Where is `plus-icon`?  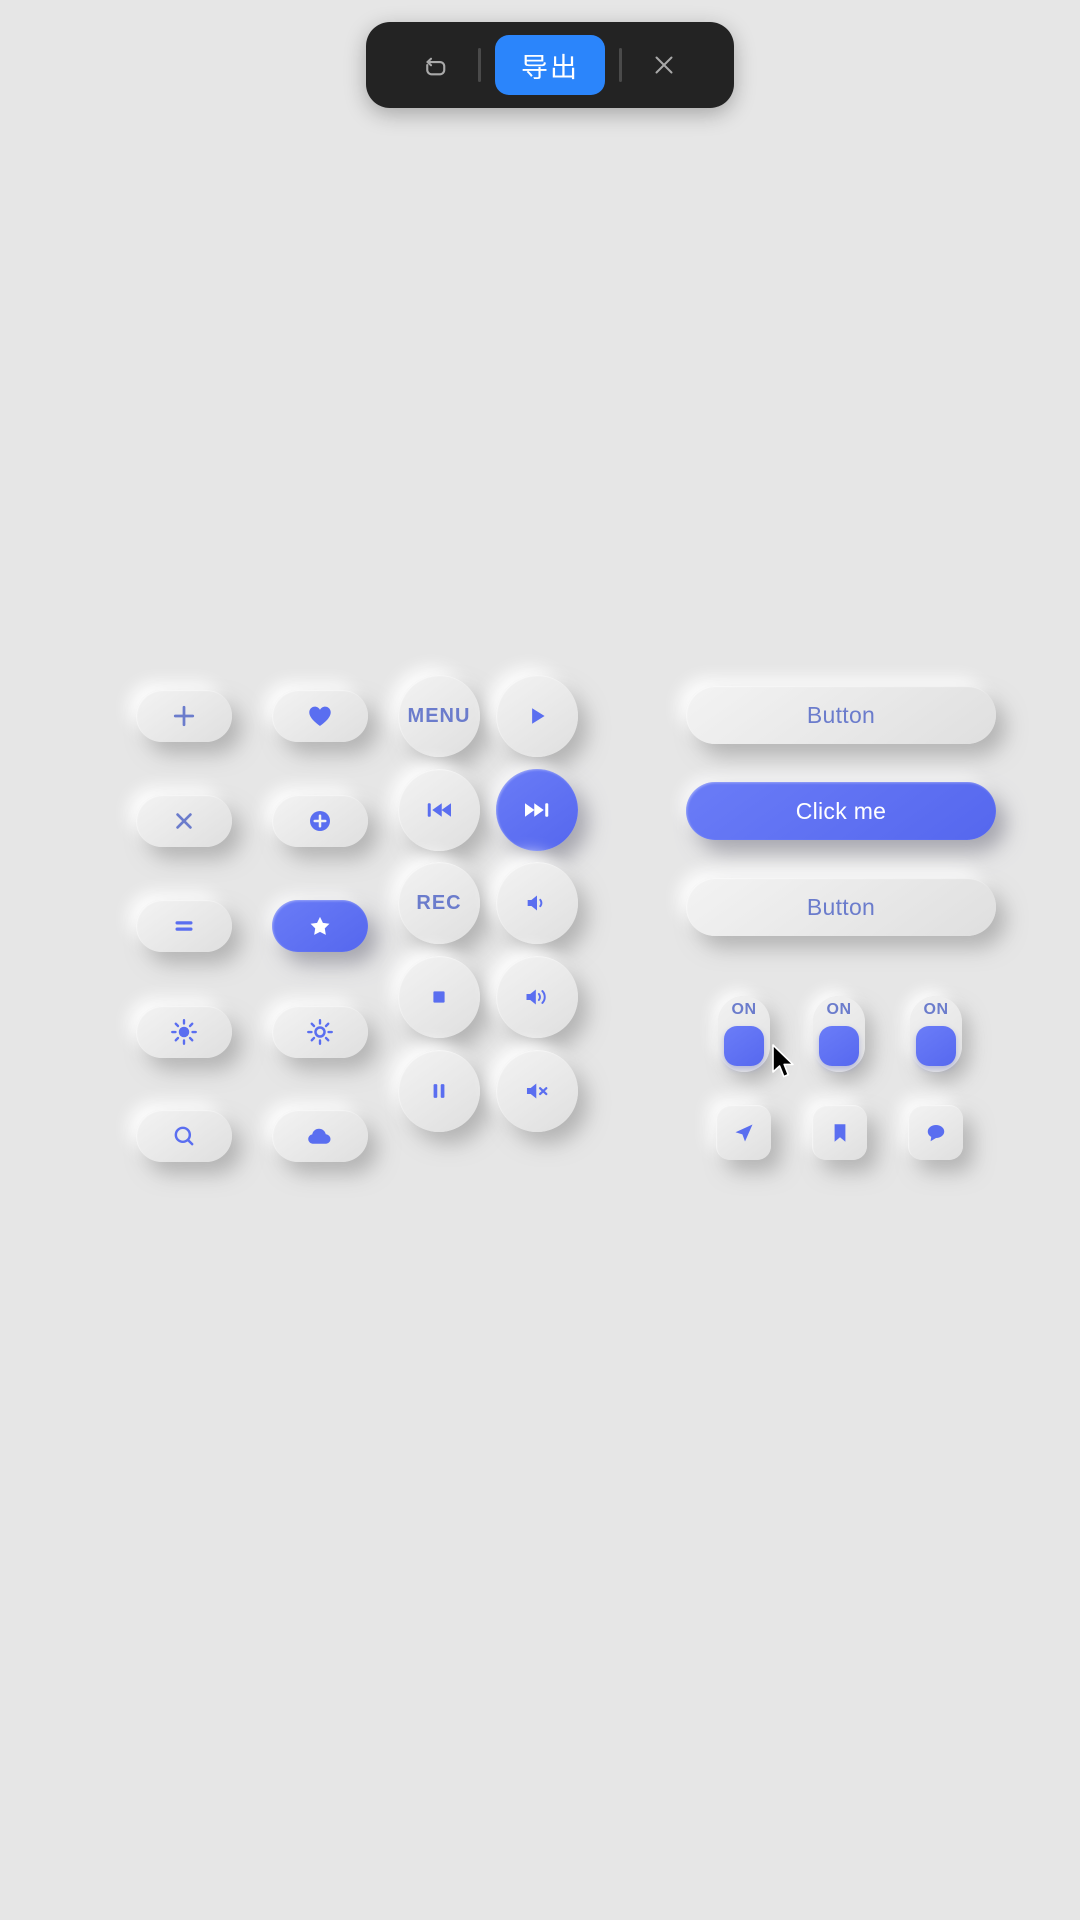
plus-icon is located at coordinates (184, 716).